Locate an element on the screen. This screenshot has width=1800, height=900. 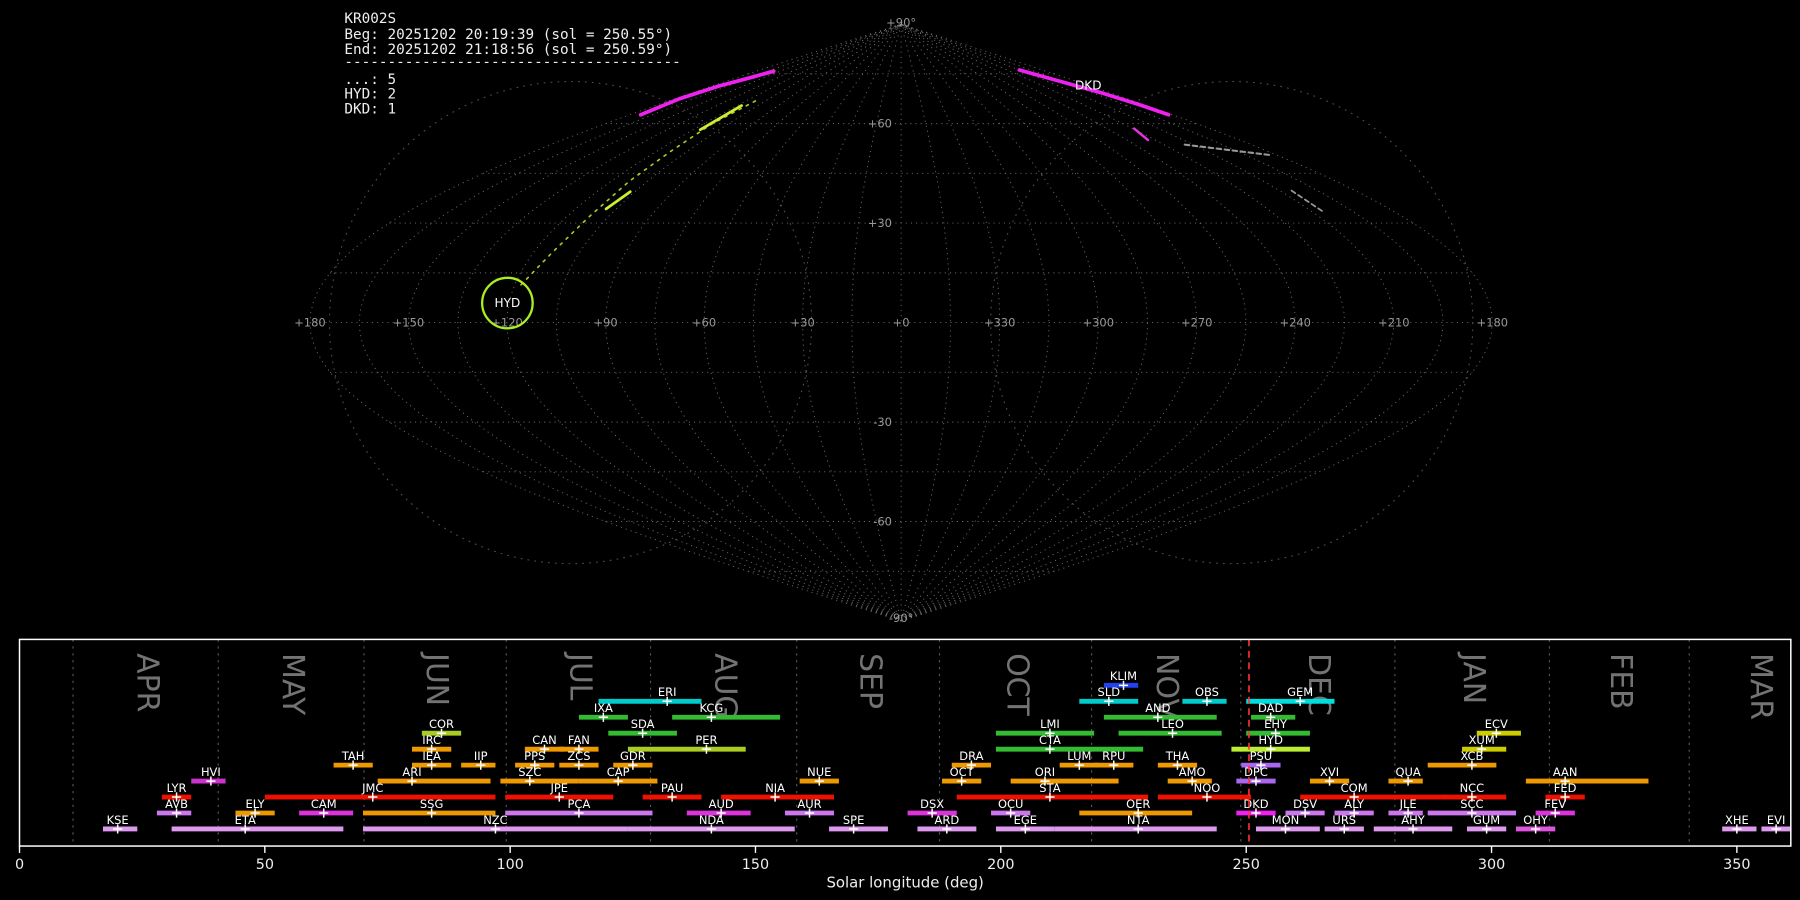
shower-label-DPC: DPC is located at coordinates (1256, 772).